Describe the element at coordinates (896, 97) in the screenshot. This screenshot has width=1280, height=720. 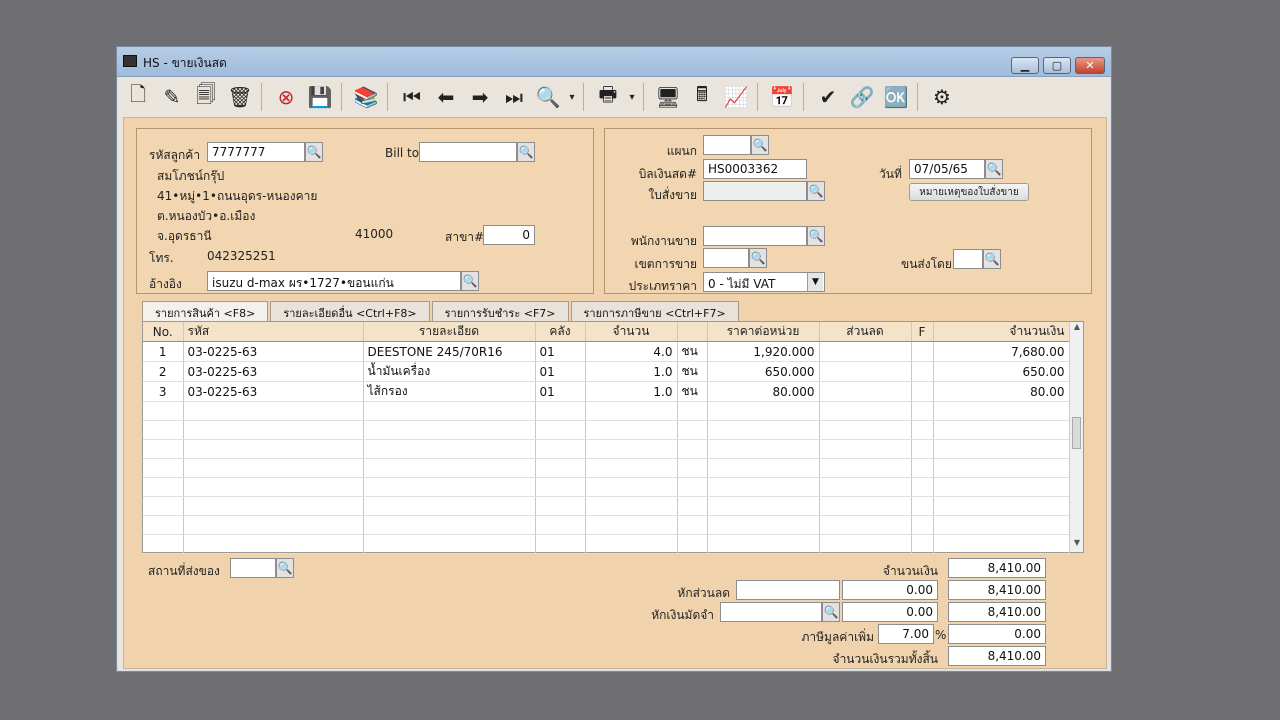
I see `ok-icon: 🆗` at that location.